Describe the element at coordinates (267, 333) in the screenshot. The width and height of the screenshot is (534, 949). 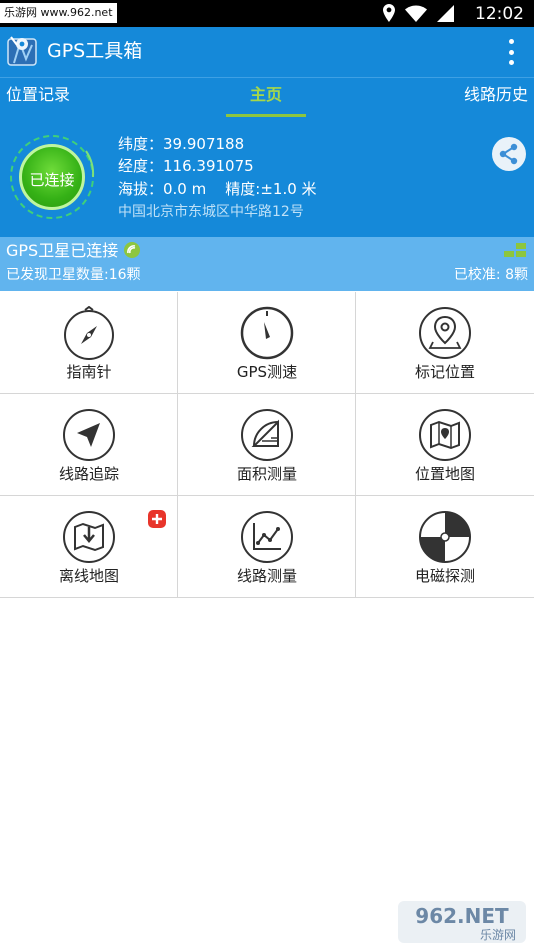
I see `speedometer-icon` at that location.